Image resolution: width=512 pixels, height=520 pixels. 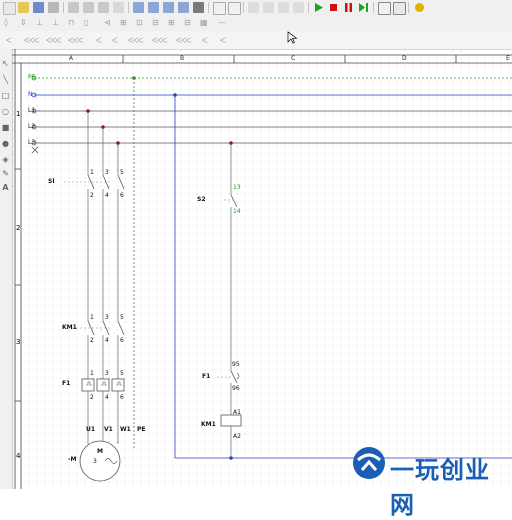 What do you see at coordinates (384, 8) in the screenshot?
I see `window-icon` at bounding box center [384, 8].